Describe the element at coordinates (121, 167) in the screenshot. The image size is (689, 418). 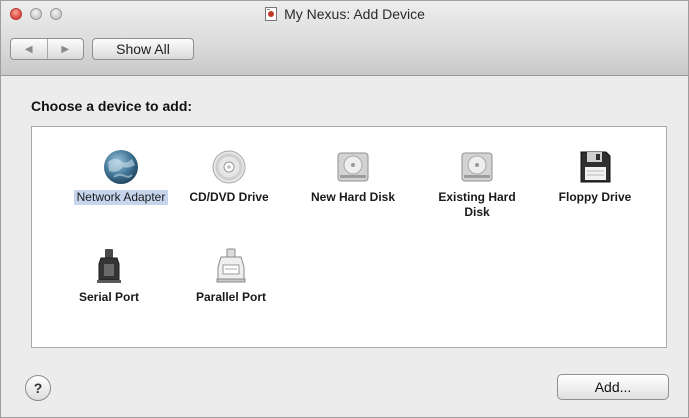
I see `globe-icon` at that location.